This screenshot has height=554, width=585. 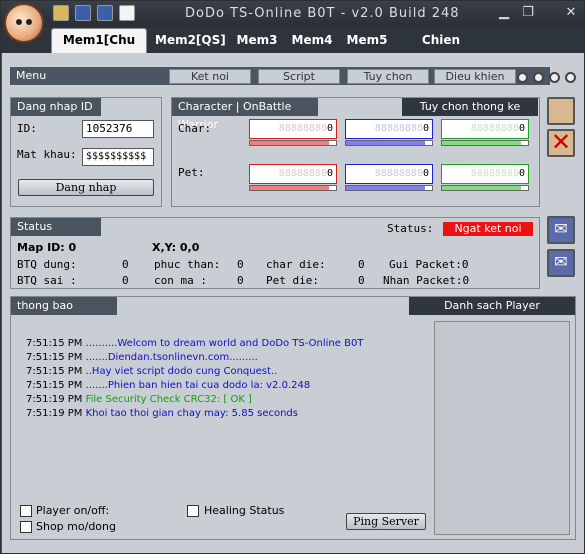 I want to click on window-title: DoDo TS-Online B0T - v2.0 Build 248, so click(x=322, y=13).